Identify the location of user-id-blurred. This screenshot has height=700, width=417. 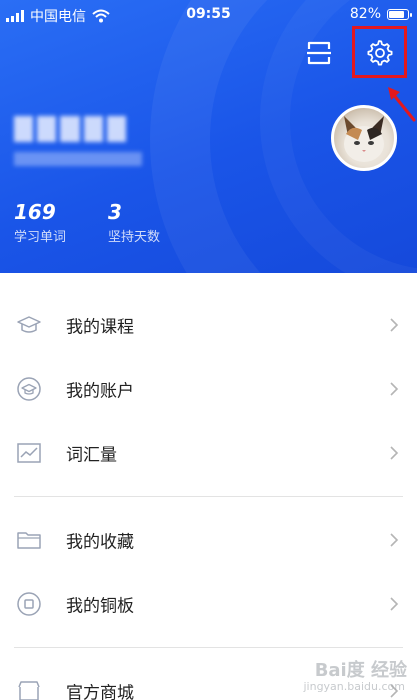
(78, 159).